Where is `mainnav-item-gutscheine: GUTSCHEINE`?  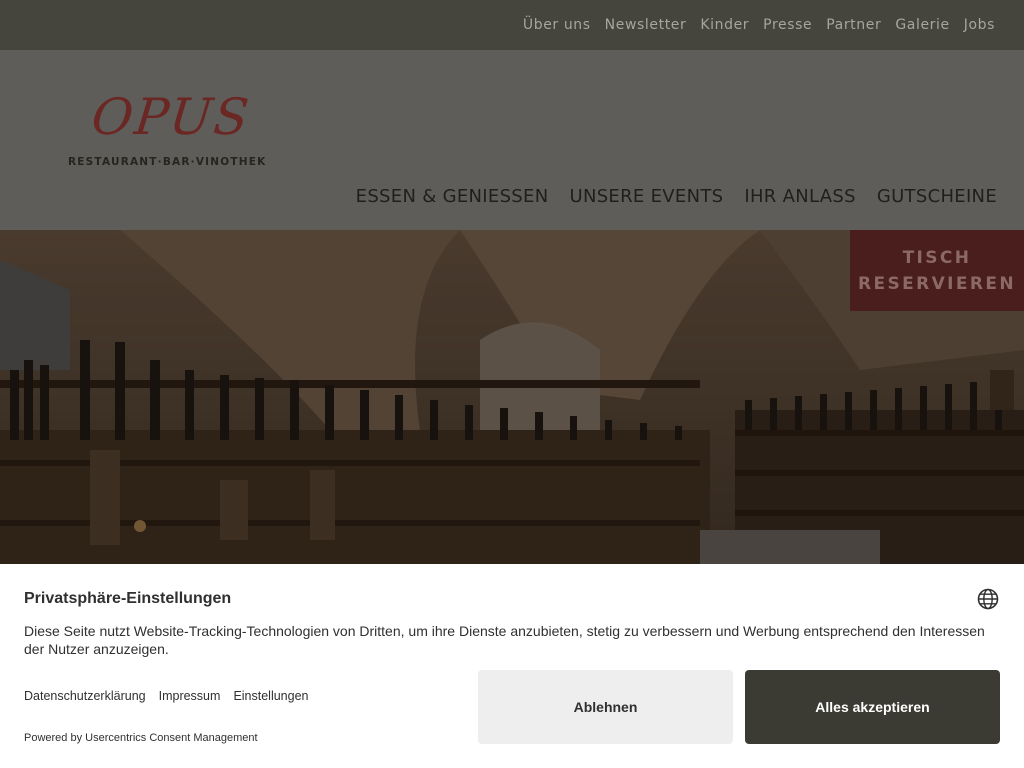
mainnav-item-gutscheine: GUTSCHEINE is located at coordinates (937, 196).